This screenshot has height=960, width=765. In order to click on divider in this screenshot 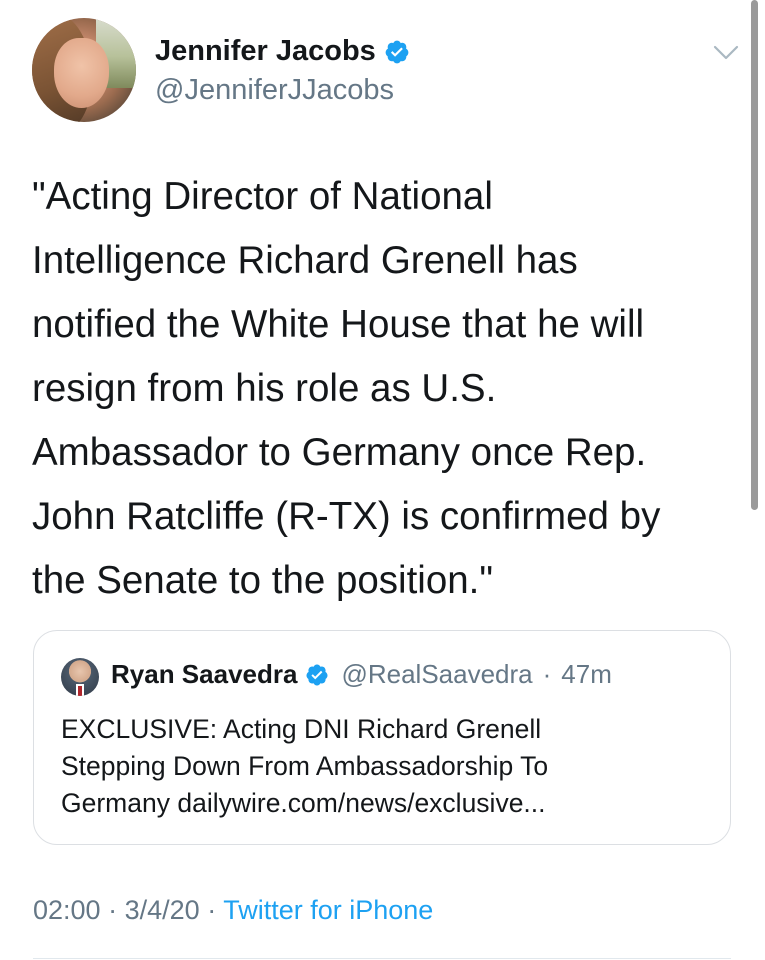, I will do `click(382, 958)`.